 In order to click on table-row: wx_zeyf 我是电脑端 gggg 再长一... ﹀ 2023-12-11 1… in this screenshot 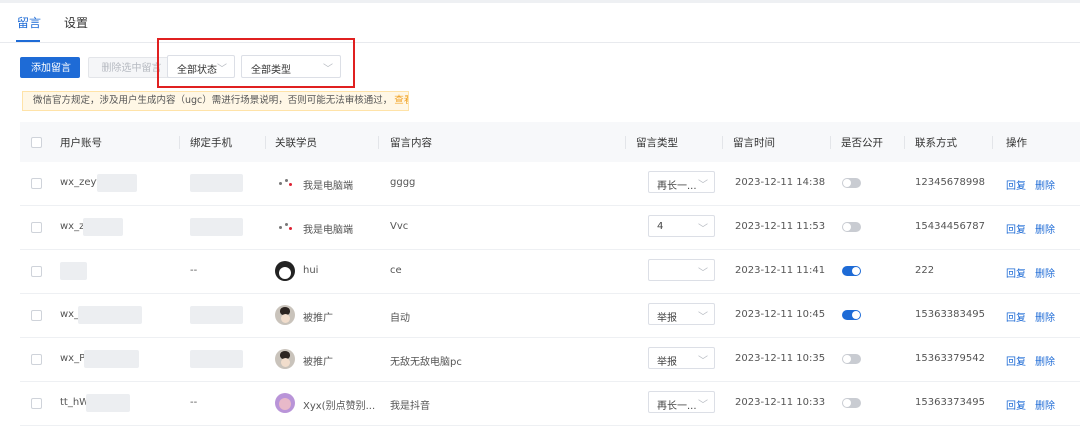, I will do `click(550, 184)`.